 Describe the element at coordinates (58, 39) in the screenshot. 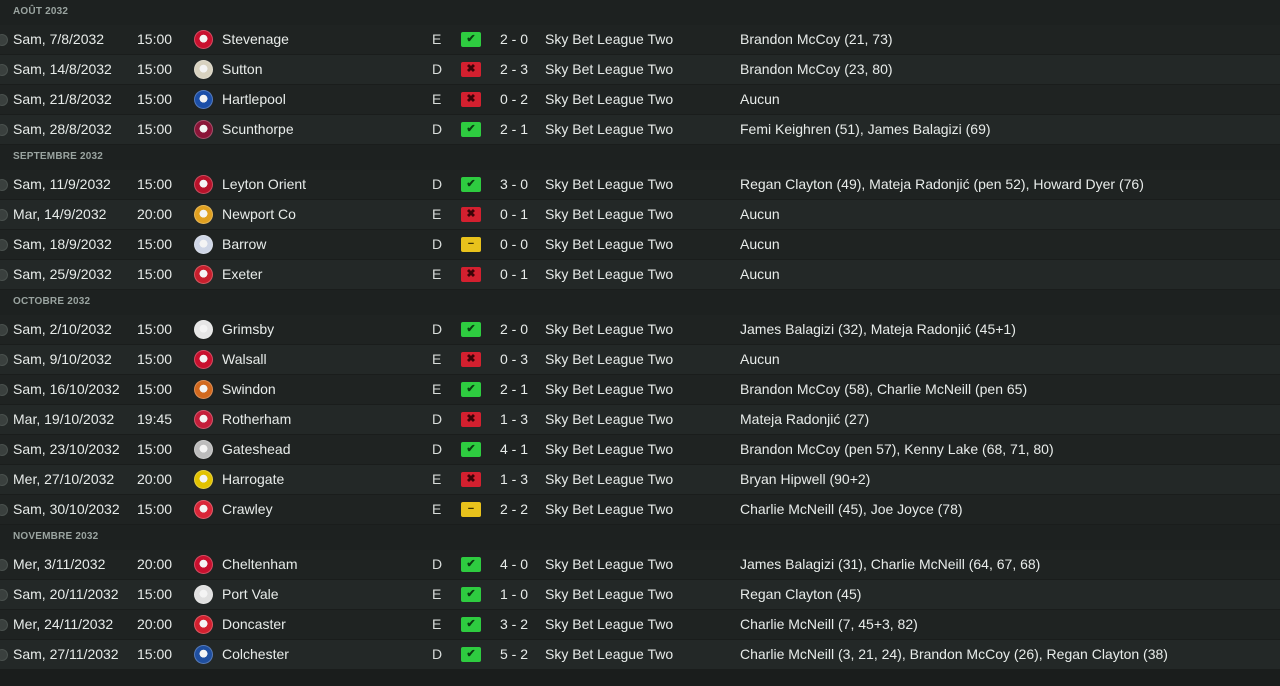

I see `match-date: Sam, 7/8/2032` at that location.